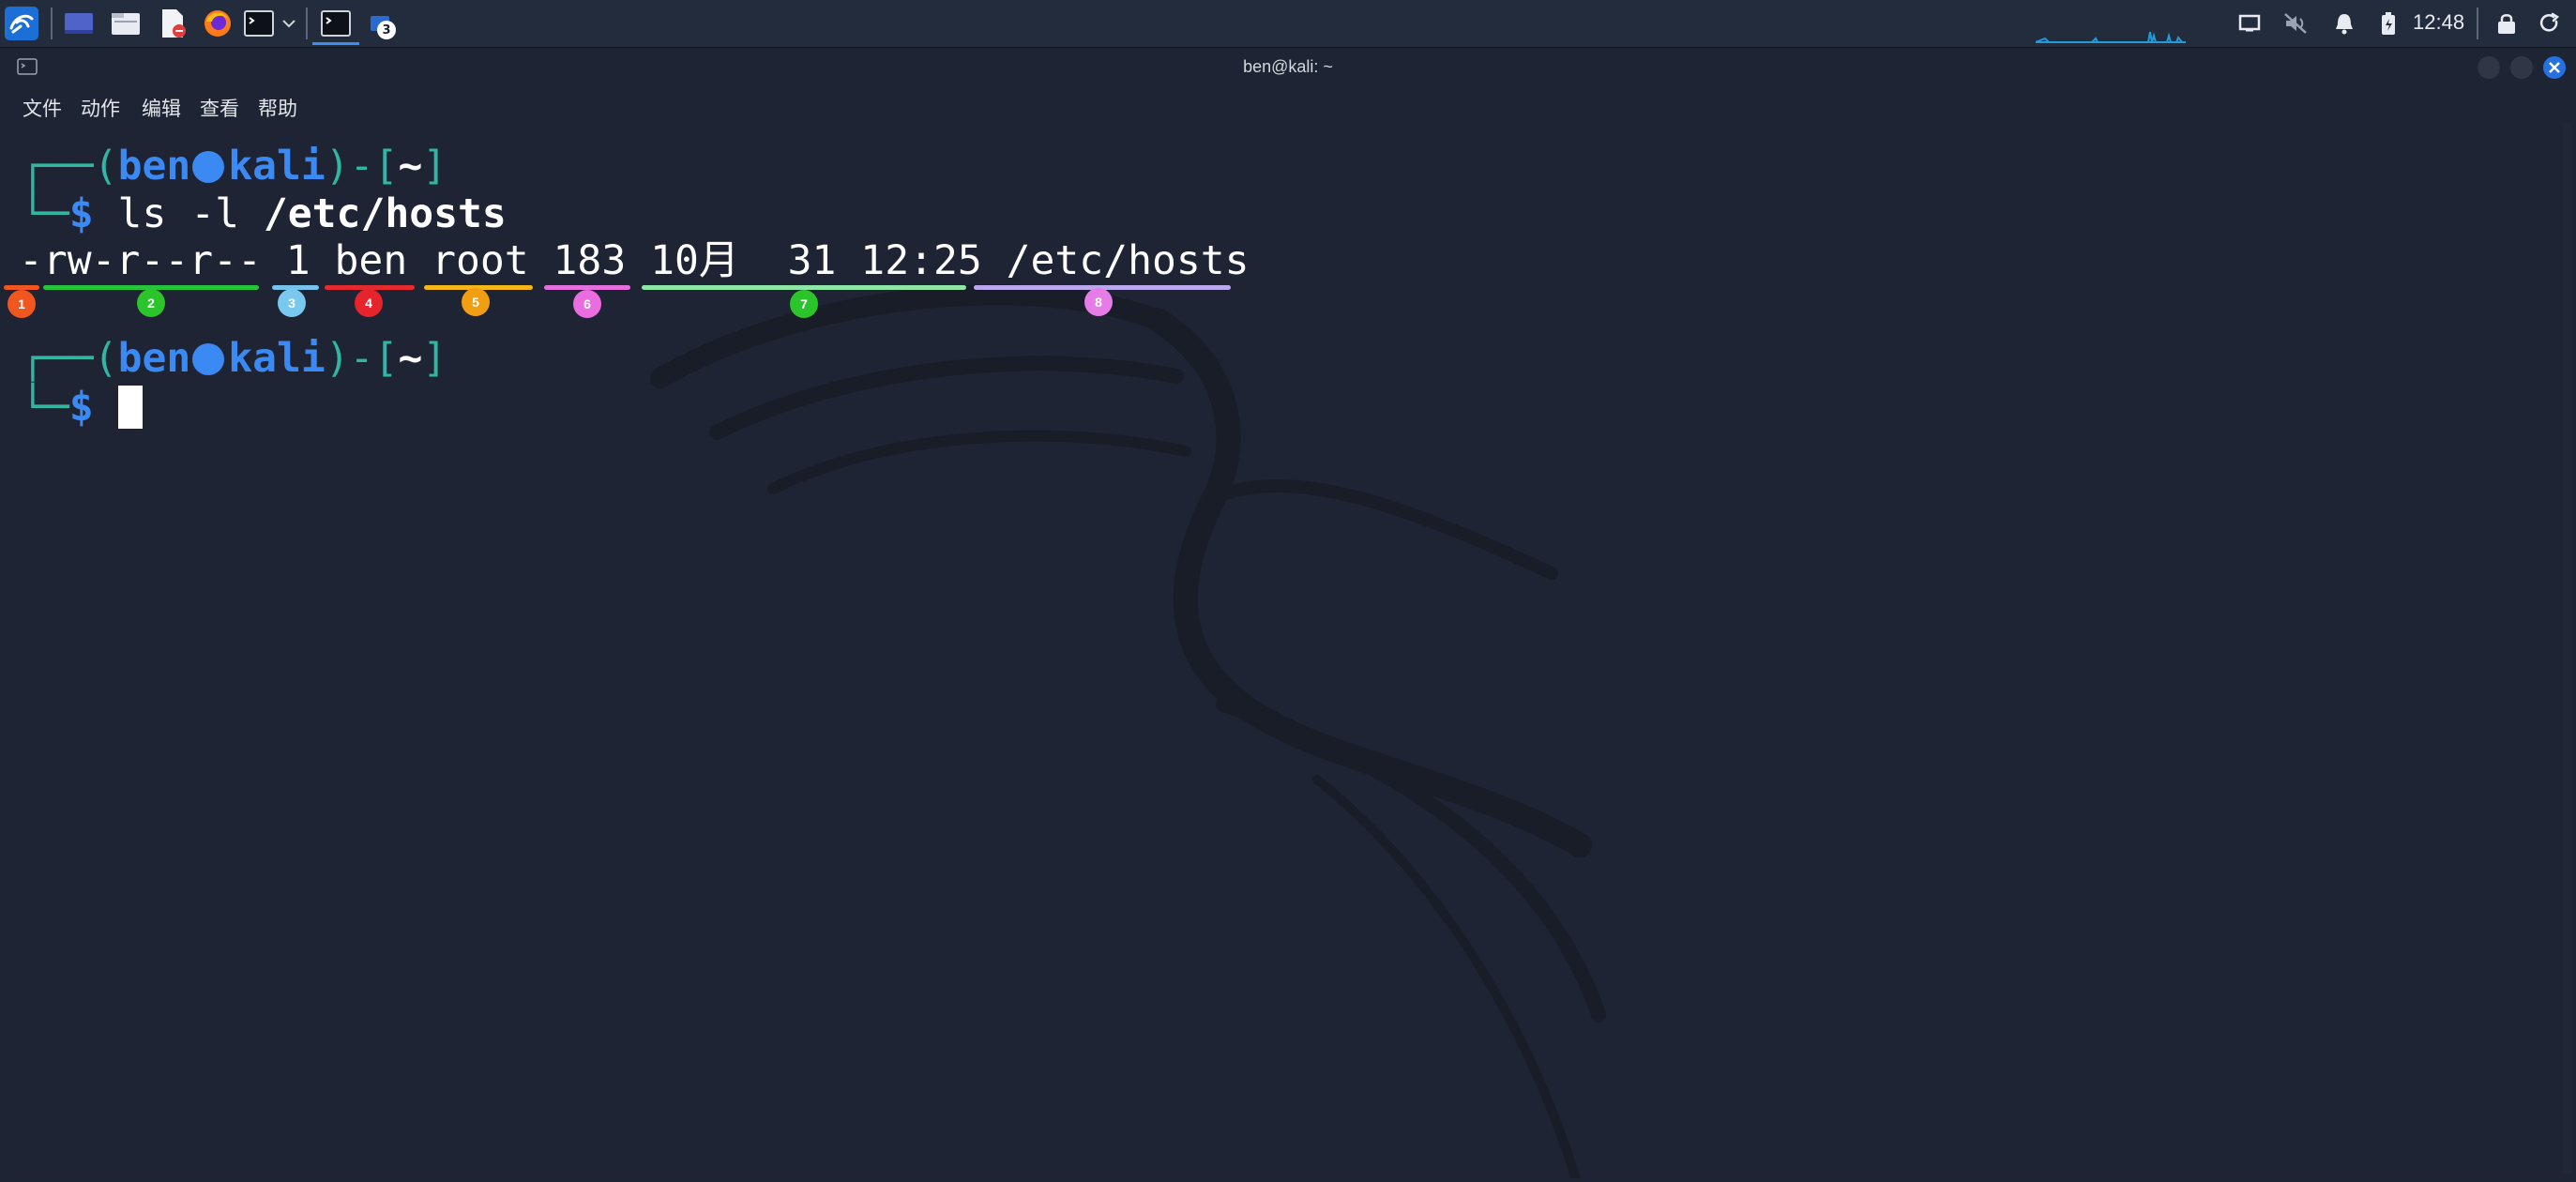 The image size is (2576, 1182). I want to click on window-title: ben@kali: ~, so click(1288, 66).